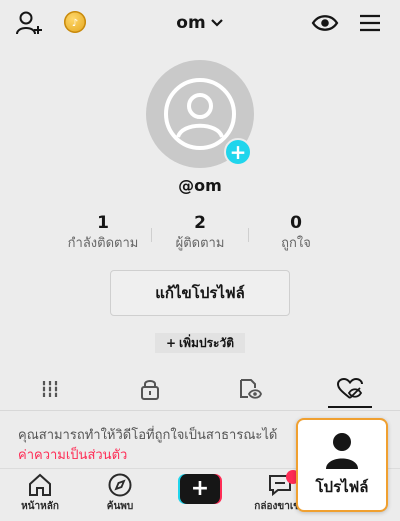 The height and width of the screenshot is (521, 400). I want to click on tab-liked, so click(350, 389).